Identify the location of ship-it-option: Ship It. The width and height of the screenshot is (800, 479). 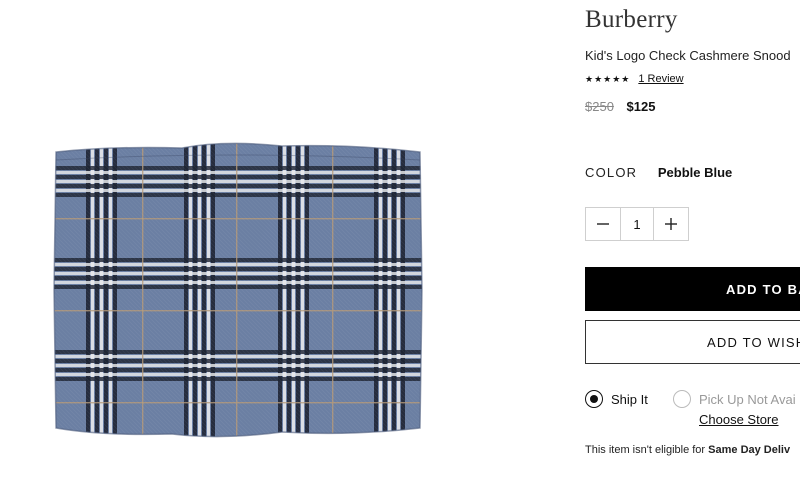
(616, 399).